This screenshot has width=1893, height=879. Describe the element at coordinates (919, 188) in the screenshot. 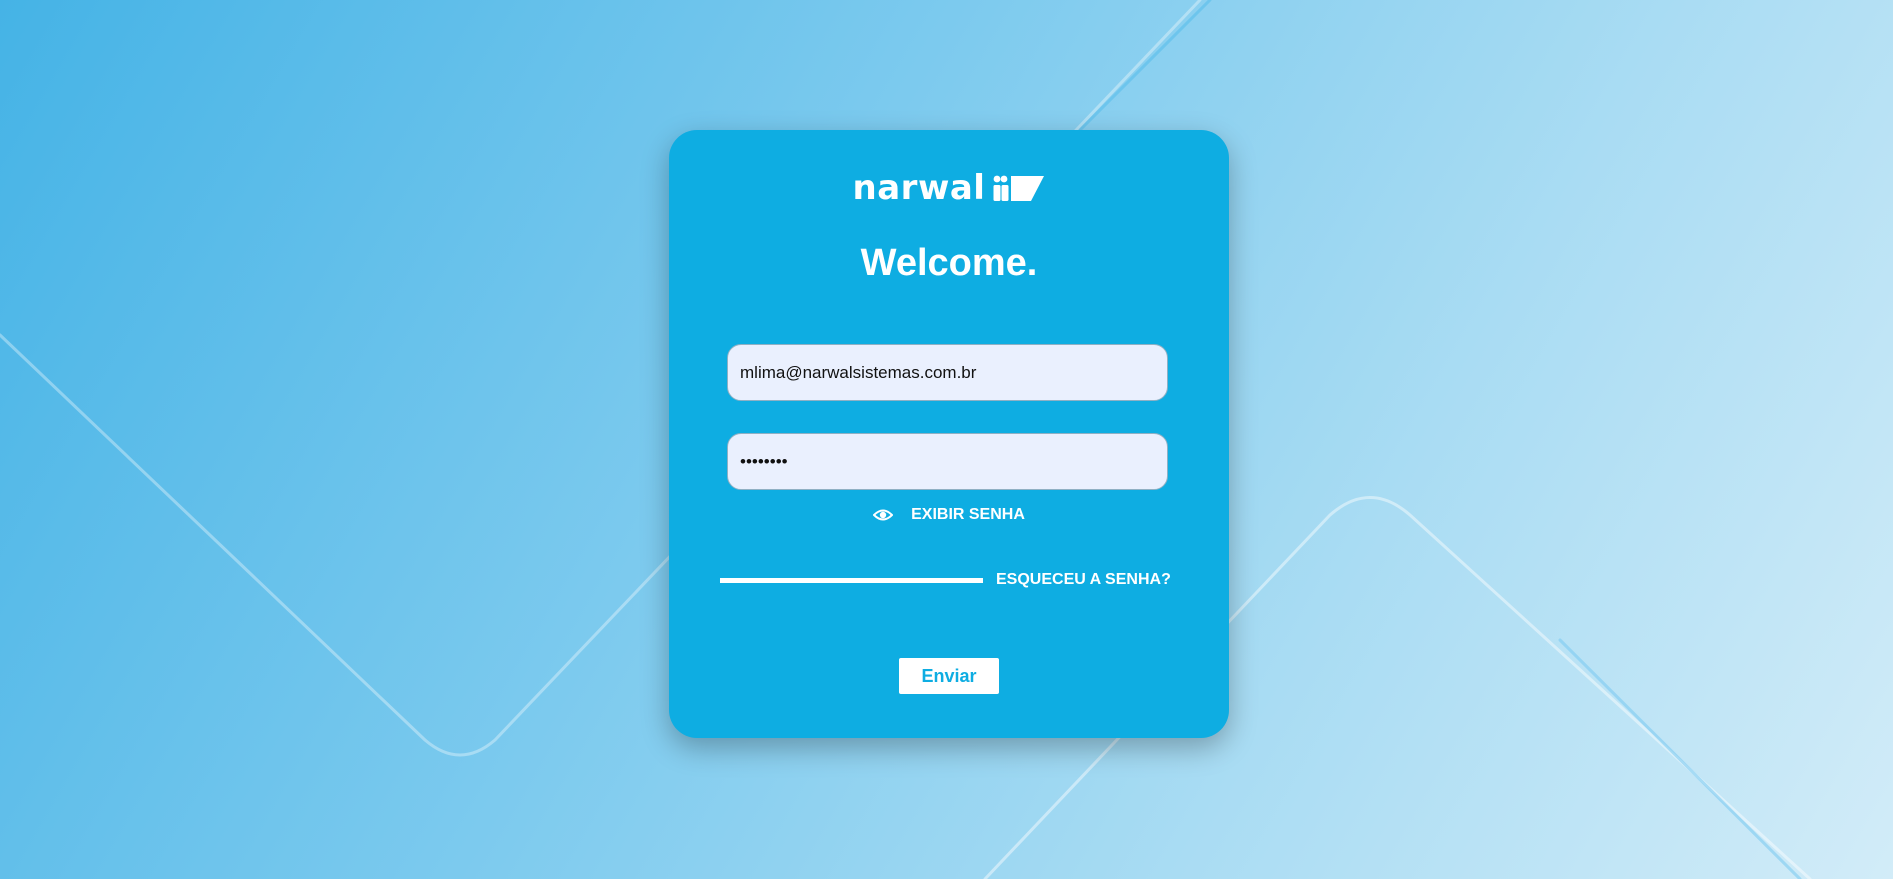

I see `brand-logo-text: narwal` at that location.